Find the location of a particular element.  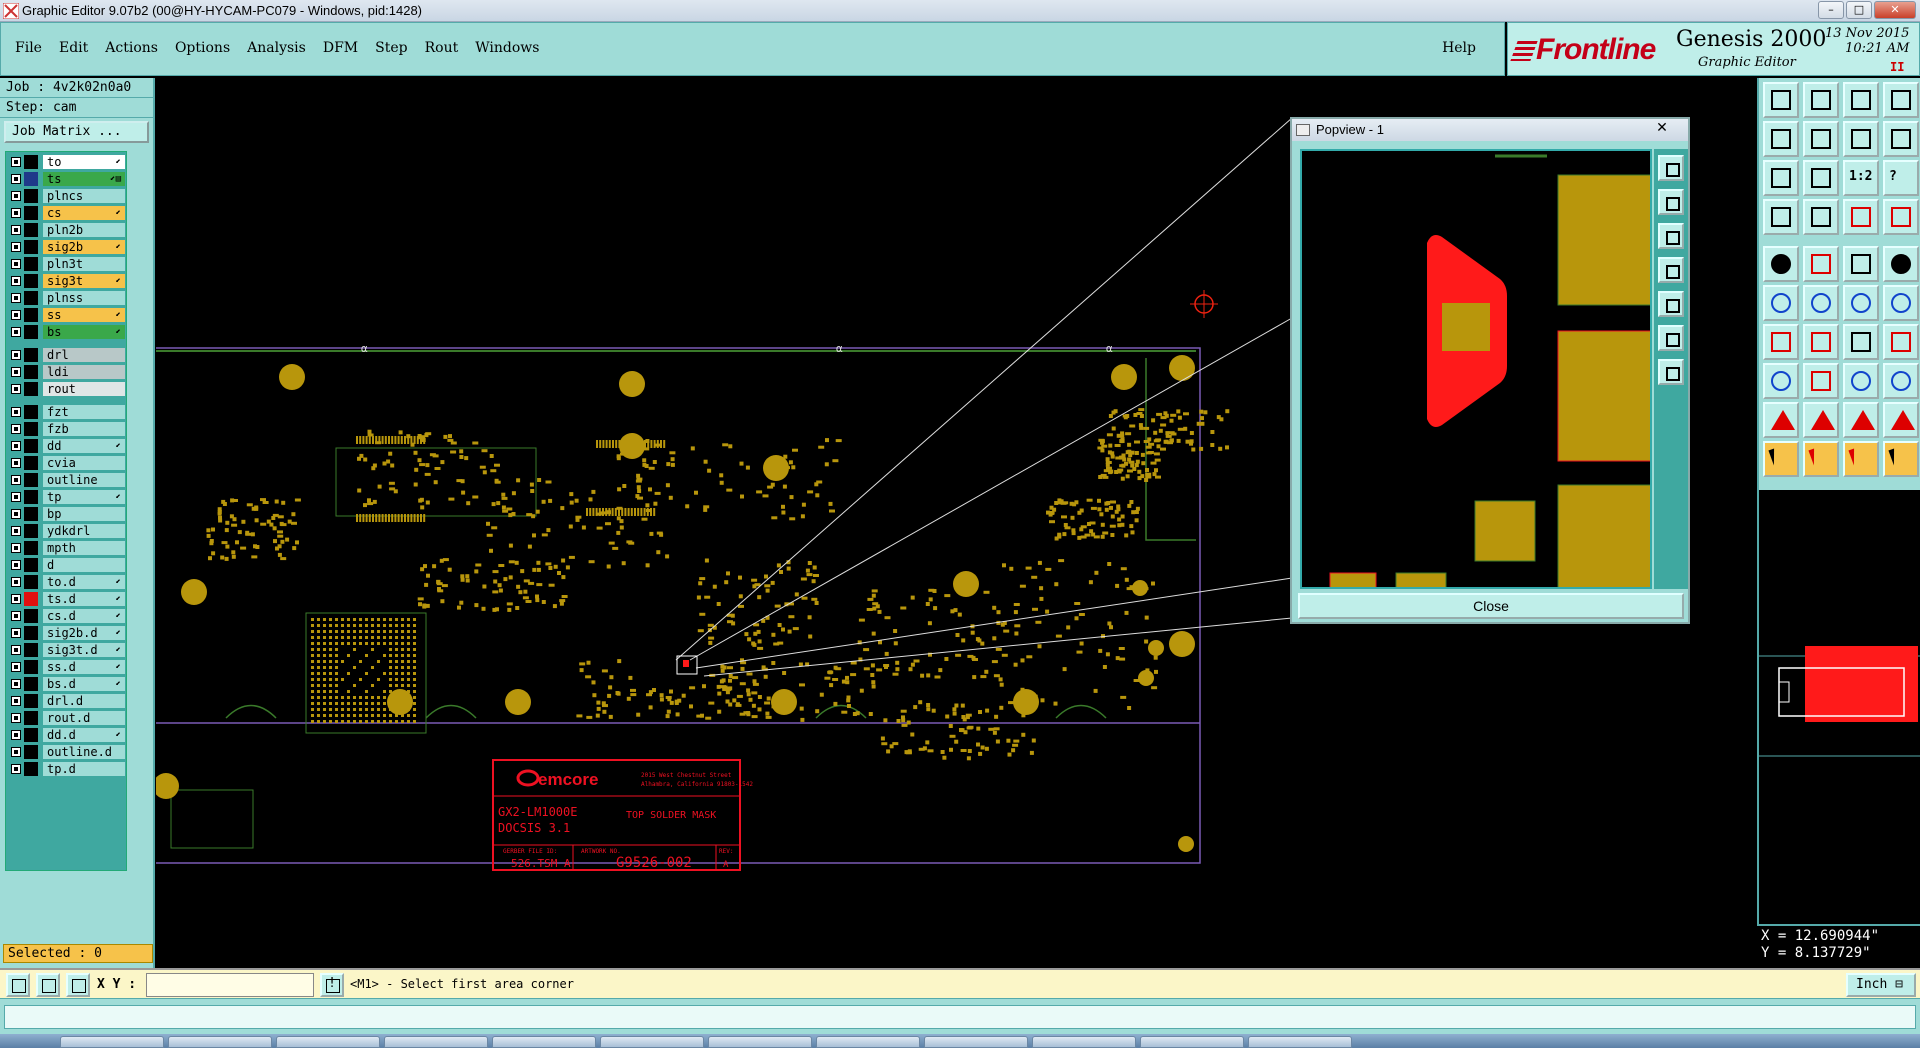

layer-name: rout is located at coordinates (84, 389).